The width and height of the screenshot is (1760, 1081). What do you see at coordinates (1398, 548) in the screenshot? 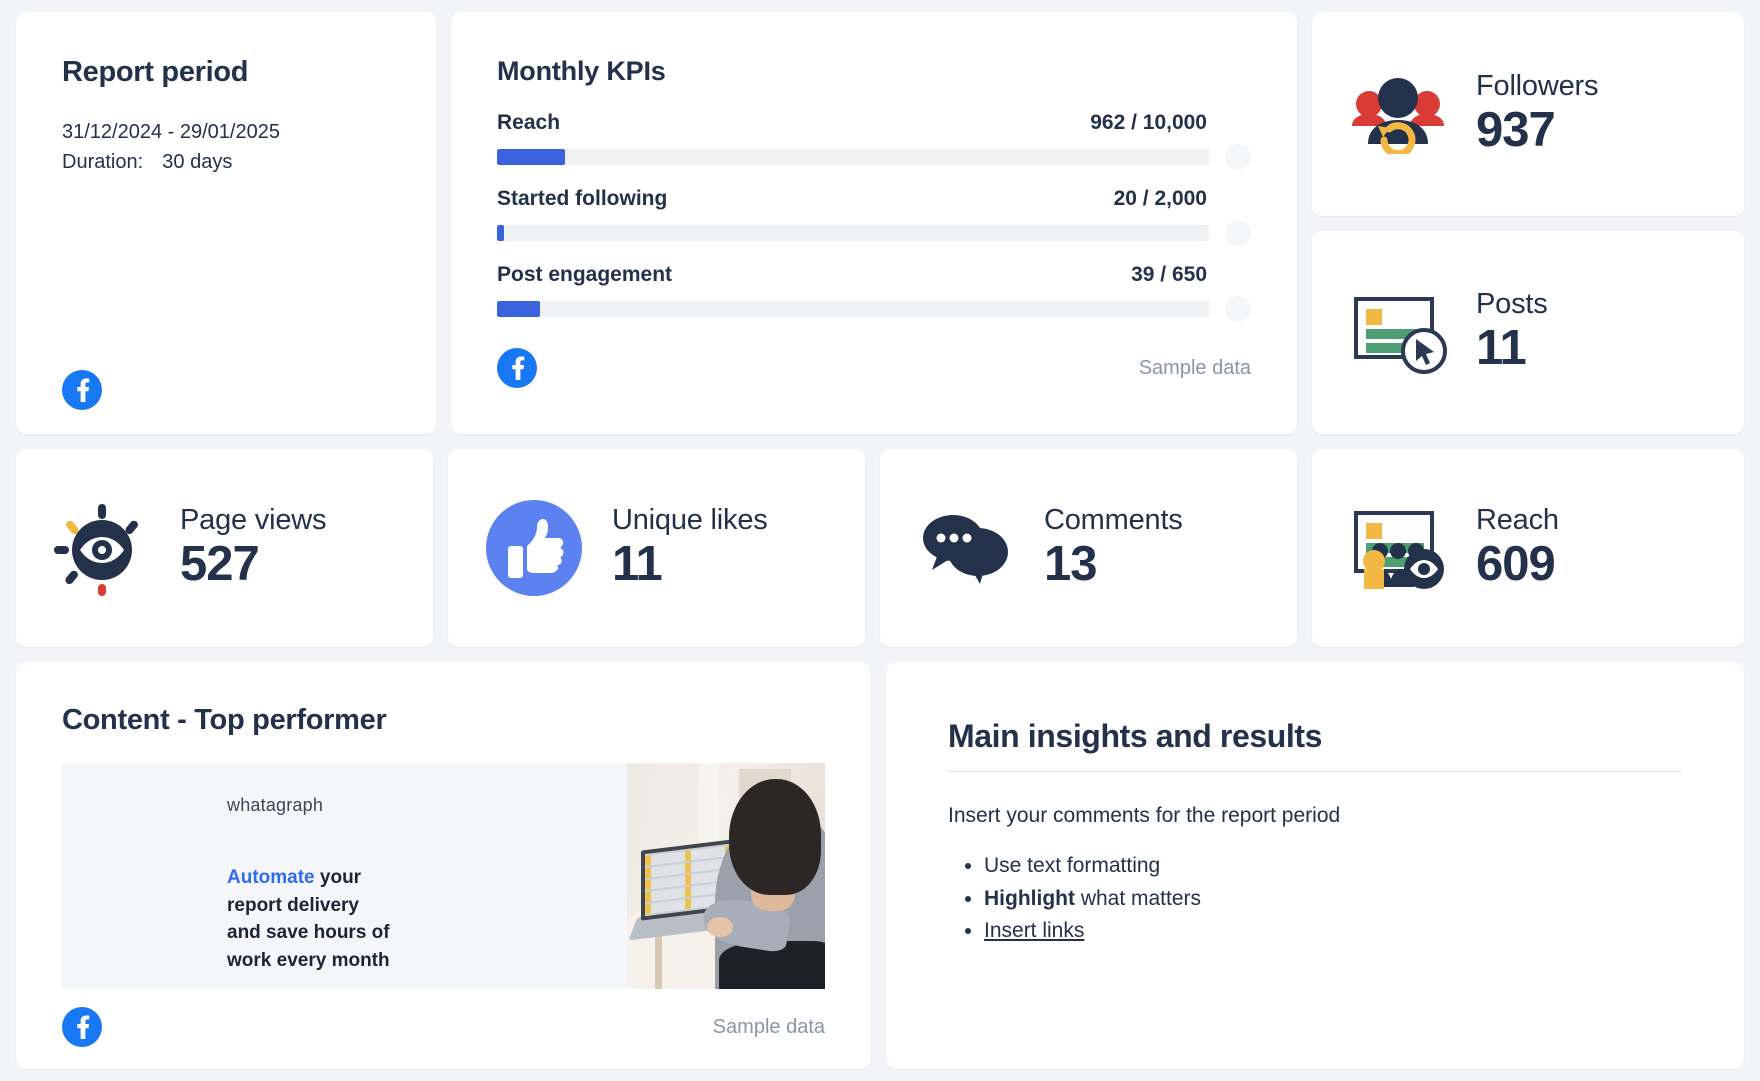
I see `reach-audience-icon` at bounding box center [1398, 548].